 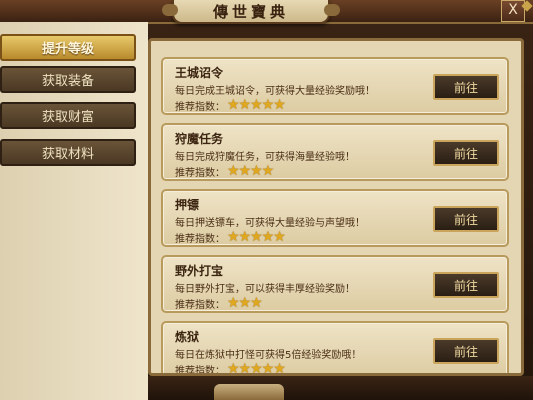 What do you see at coordinates (270, 223) in the screenshot?
I see `entry-description: 每日押送镖车，可获得大量经验与声望哦！` at bounding box center [270, 223].